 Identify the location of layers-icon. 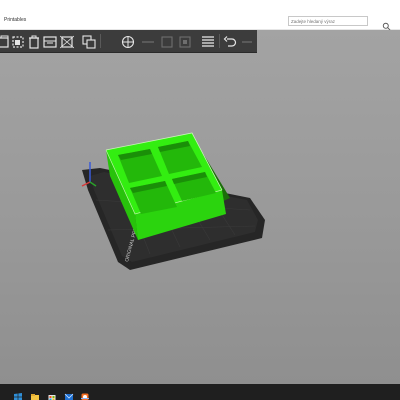
(208, 41).